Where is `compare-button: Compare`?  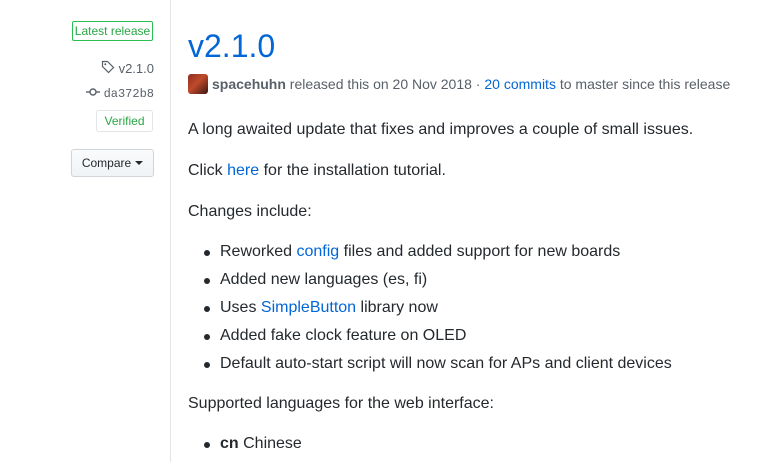 compare-button: Compare is located at coordinates (112, 163).